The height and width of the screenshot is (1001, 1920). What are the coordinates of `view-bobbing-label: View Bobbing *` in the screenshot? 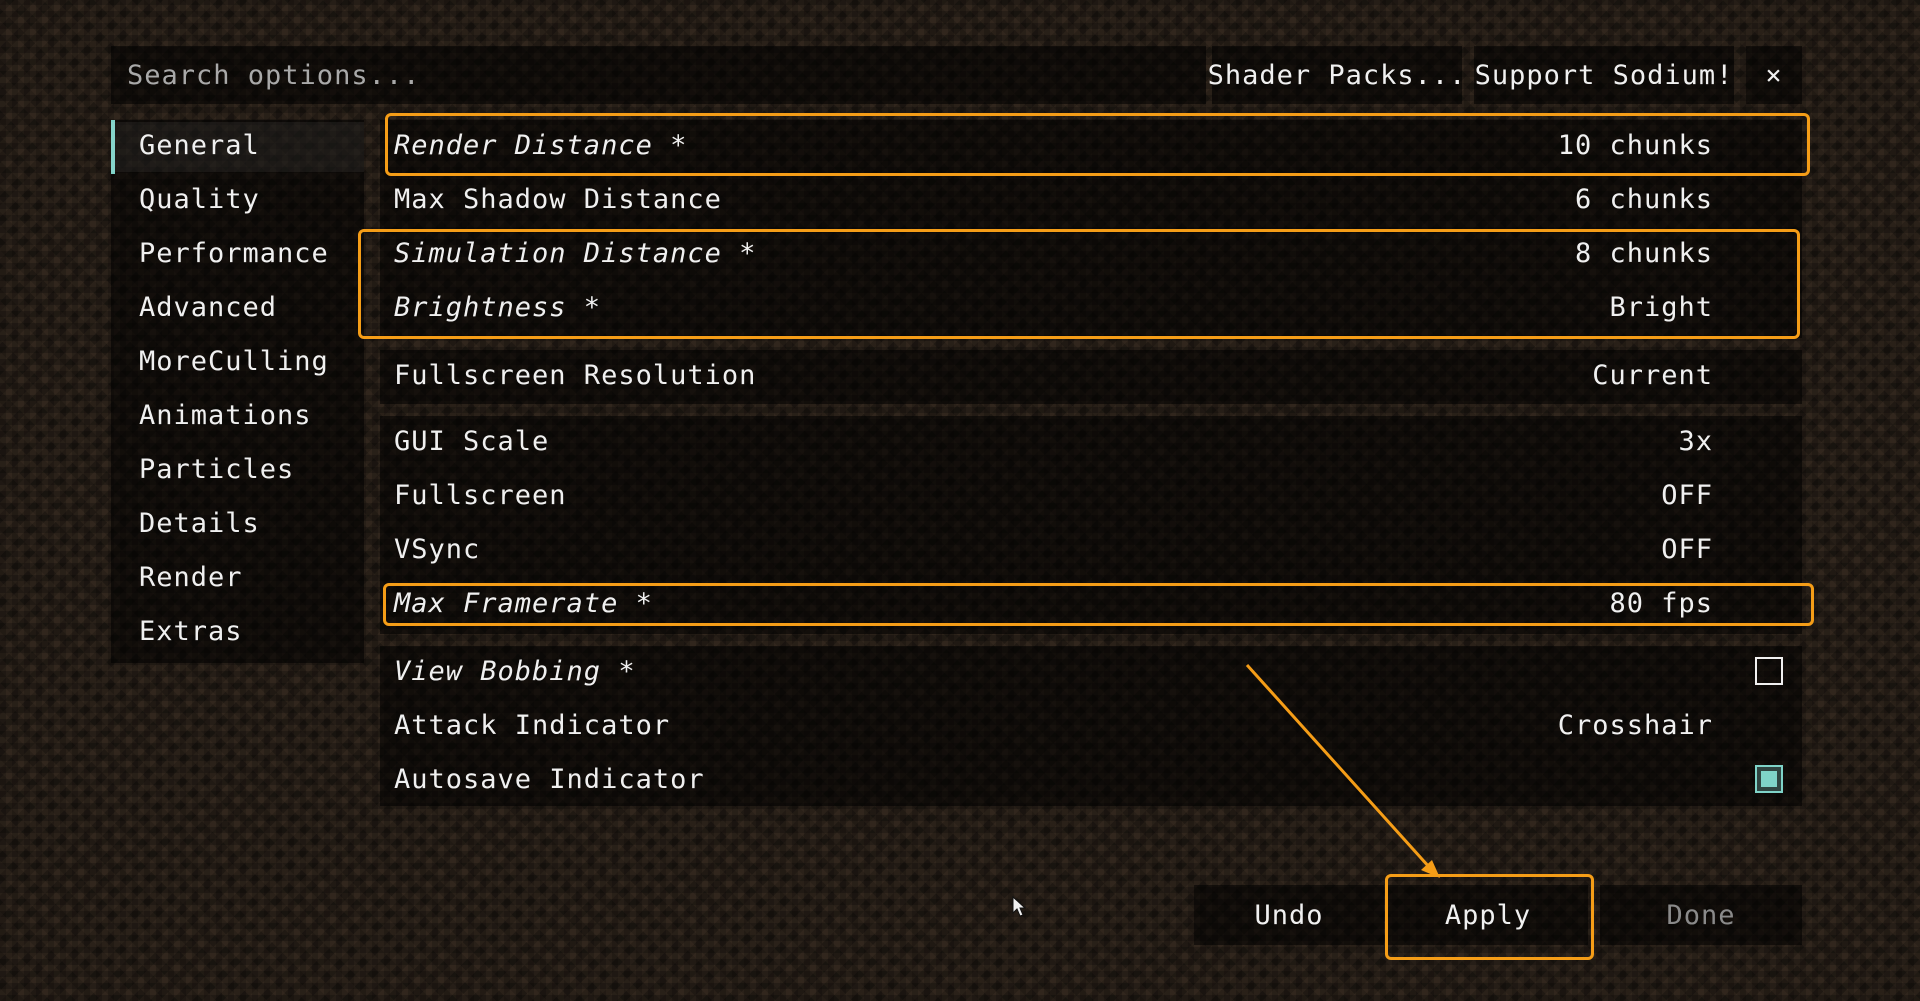 It's located at (515, 671).